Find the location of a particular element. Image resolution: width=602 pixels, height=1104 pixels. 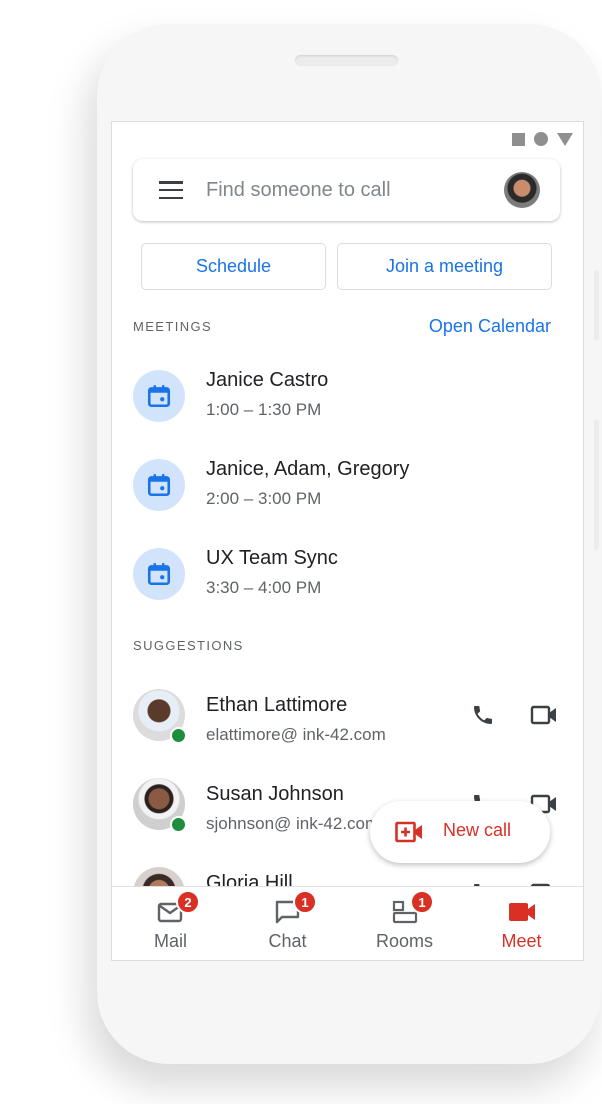

meeting-time: 3:30 – 4:00 PM is located at coordinates (264, 587).